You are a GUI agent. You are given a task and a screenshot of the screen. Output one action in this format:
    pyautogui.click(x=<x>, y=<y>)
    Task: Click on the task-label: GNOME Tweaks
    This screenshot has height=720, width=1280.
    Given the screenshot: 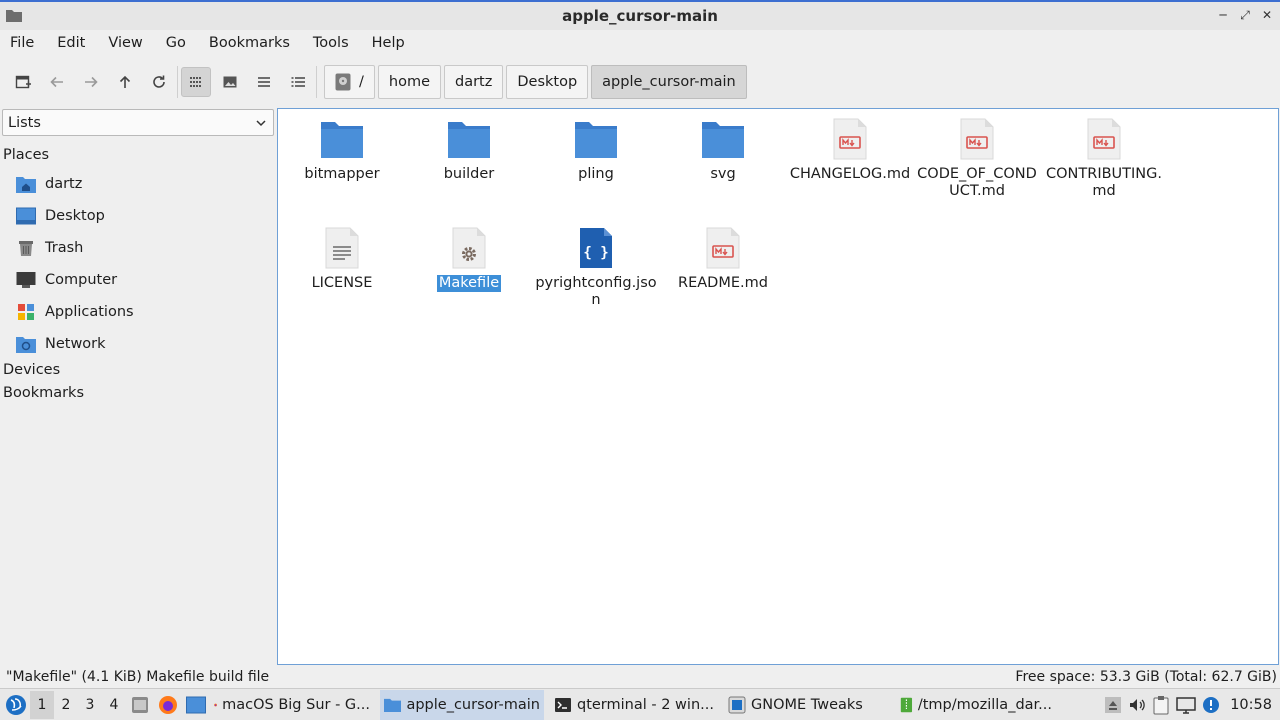 What is the action you would take?
    pyautogui.click(x=807, y=704)
    